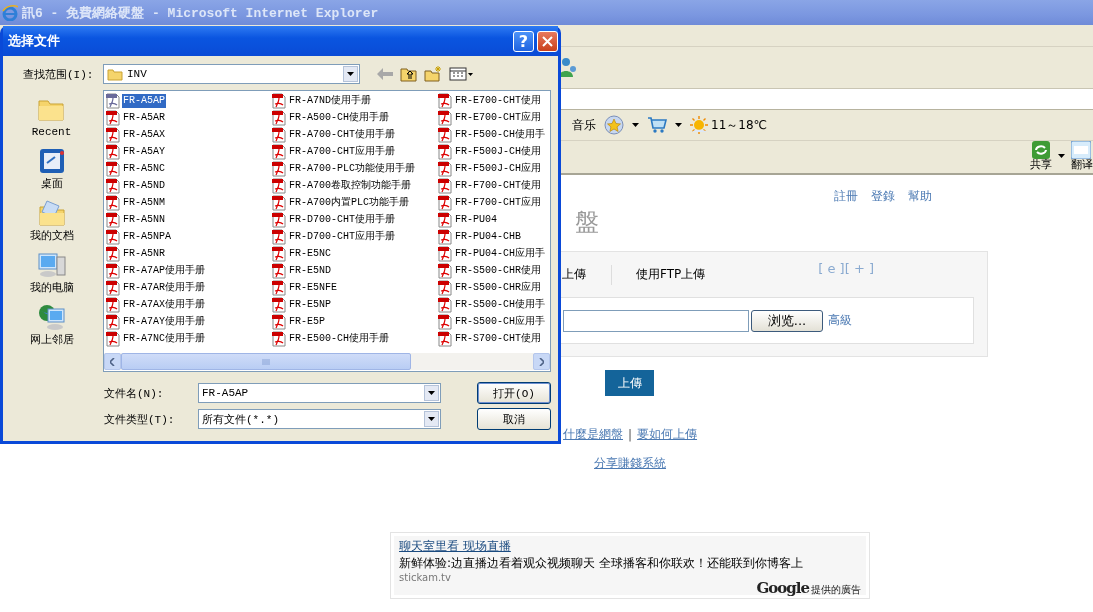 The width and height of the screenshot is (1093, 612). What do you see at coordinates (231, 74) in the screenshot?
I see `look-in-dropdown: INV` at bounding box center [231, 74].